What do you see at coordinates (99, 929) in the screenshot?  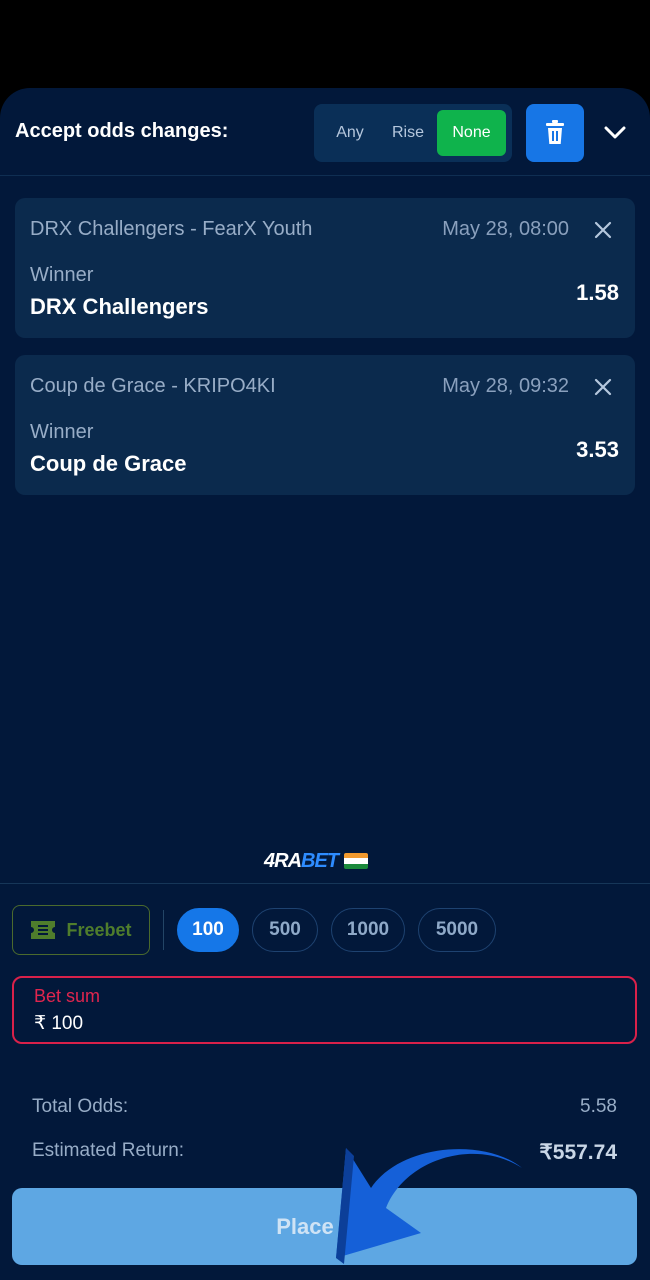 I see `freebet-label: Freebet` at bounding box center [99, 929].